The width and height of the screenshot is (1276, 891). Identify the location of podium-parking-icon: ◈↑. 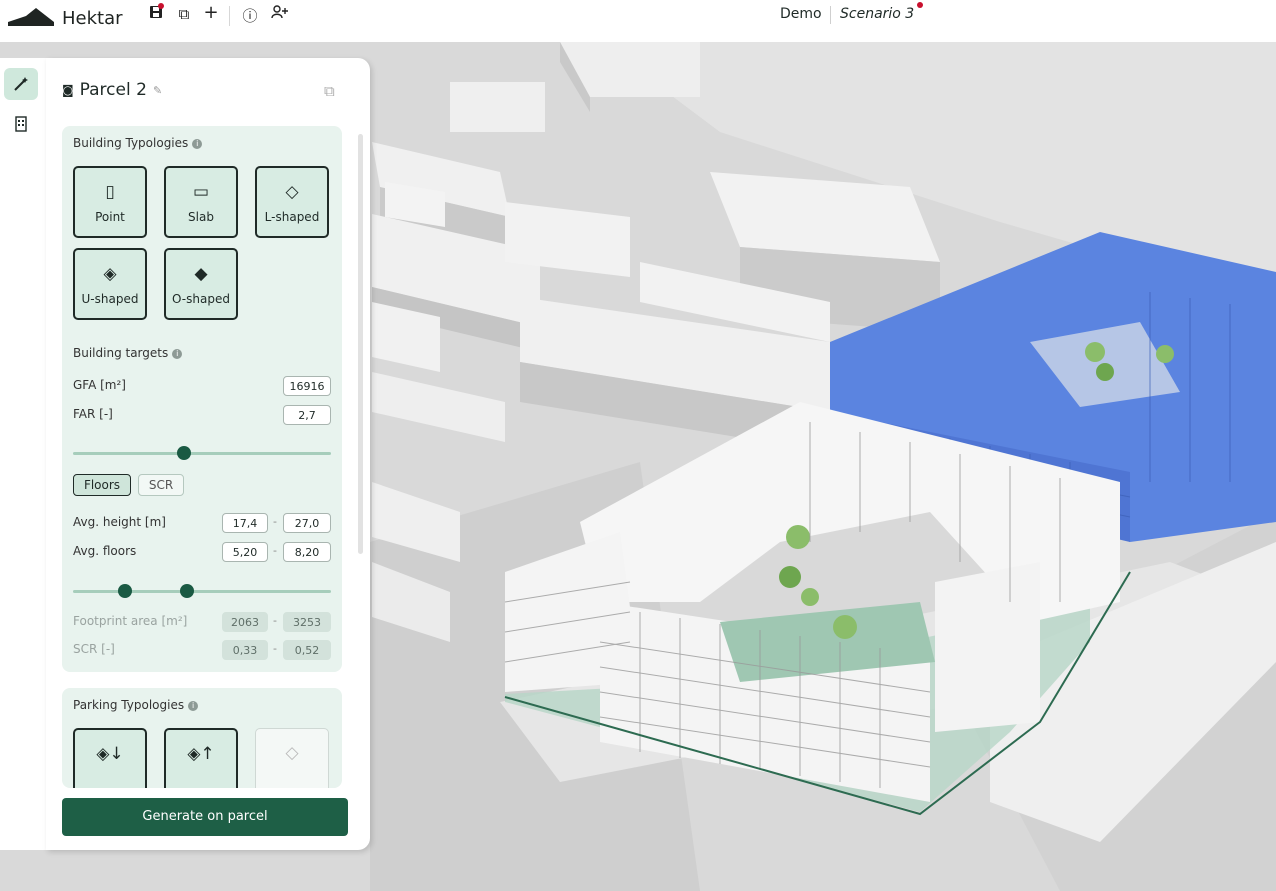
(201, 754).